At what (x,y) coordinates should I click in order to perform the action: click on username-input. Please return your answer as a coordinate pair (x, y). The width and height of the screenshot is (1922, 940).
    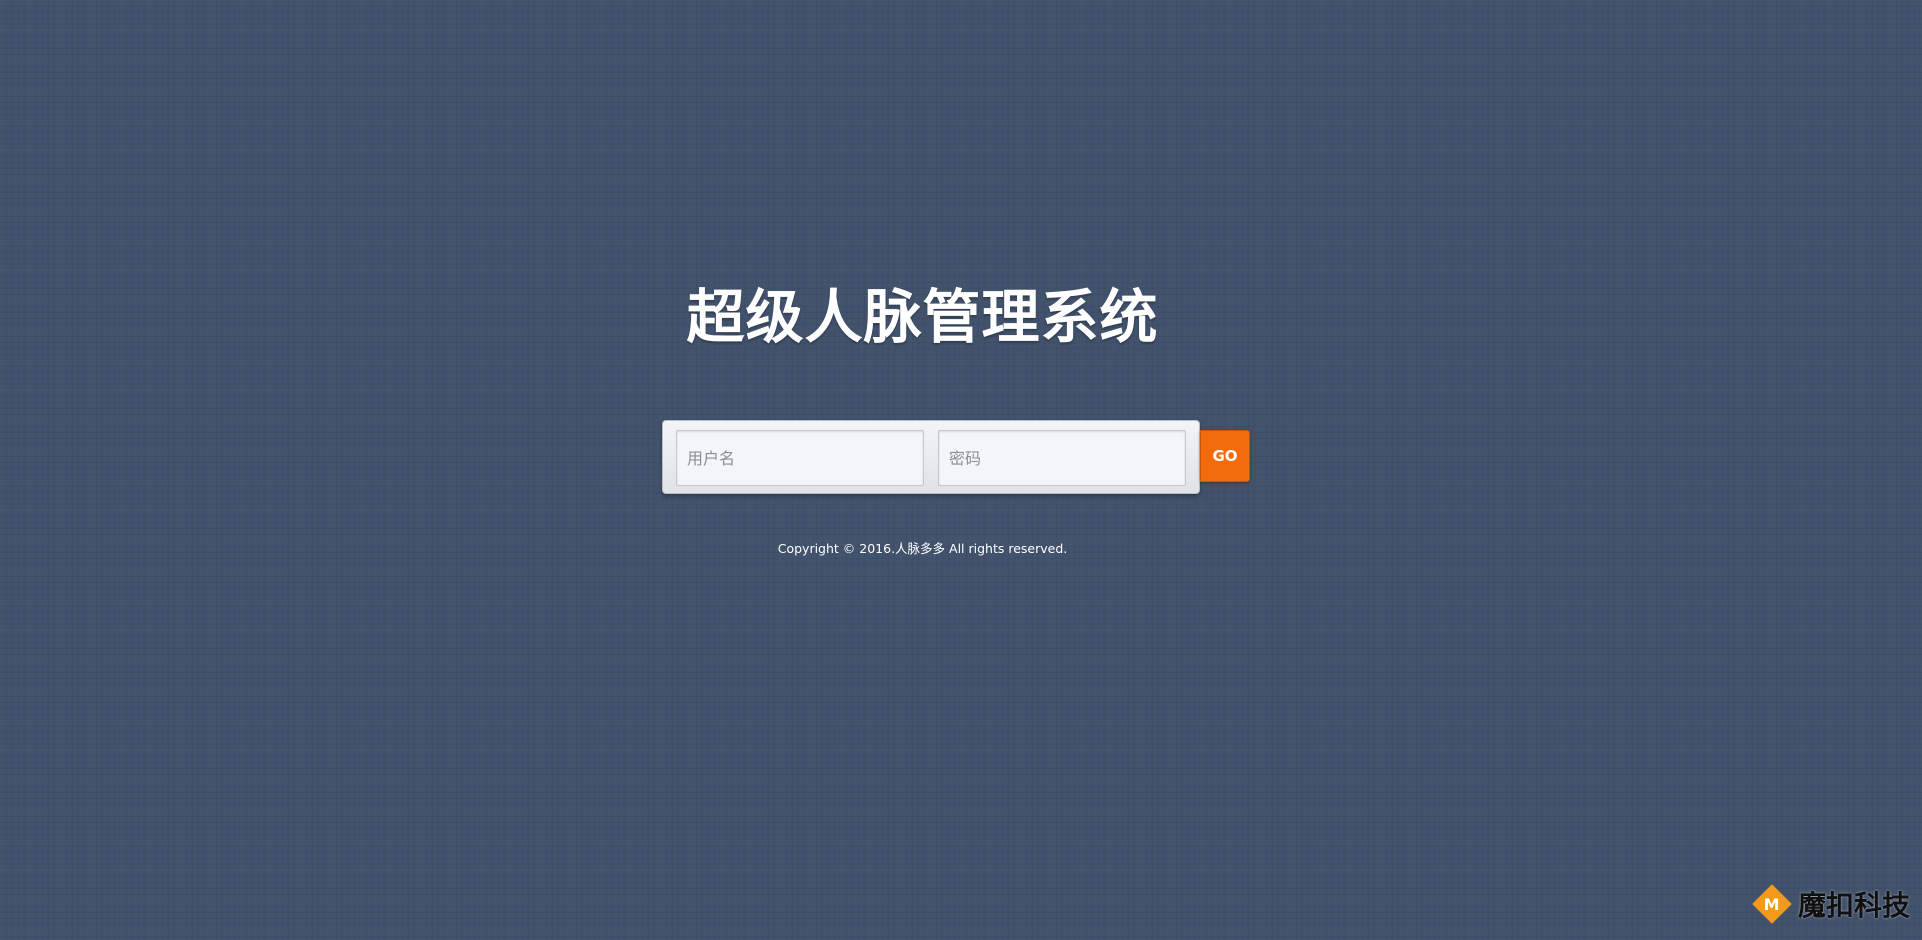
    Looking at the image, I should click on (800, 458).